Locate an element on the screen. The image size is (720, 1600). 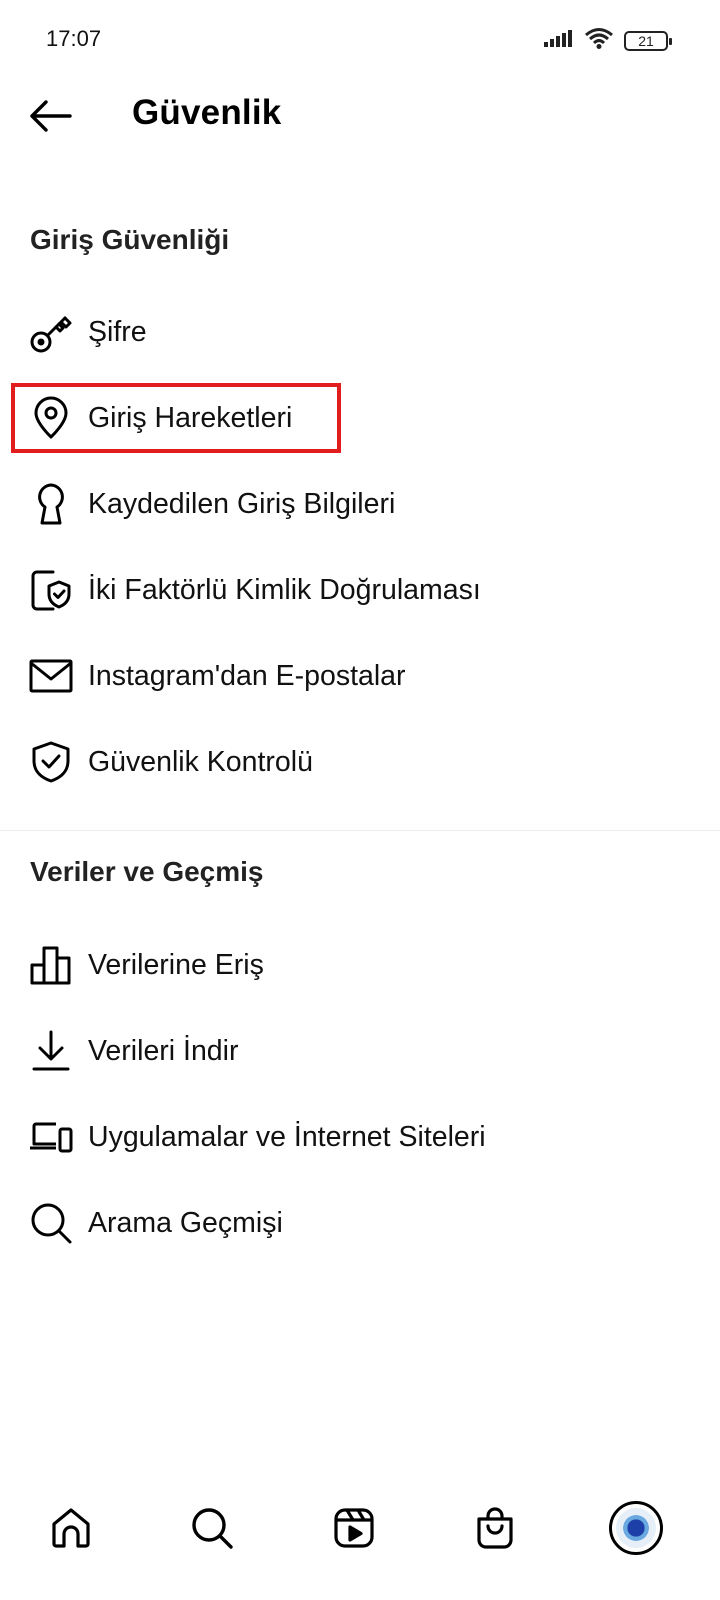
profile-avatar is located at coordinates (636, 1528).